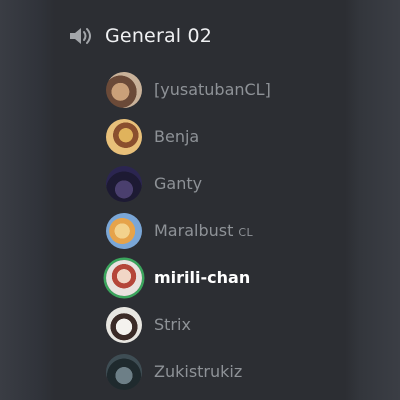  I want to click on voice-user-row: [yusatubanCL], so click(221, 89).